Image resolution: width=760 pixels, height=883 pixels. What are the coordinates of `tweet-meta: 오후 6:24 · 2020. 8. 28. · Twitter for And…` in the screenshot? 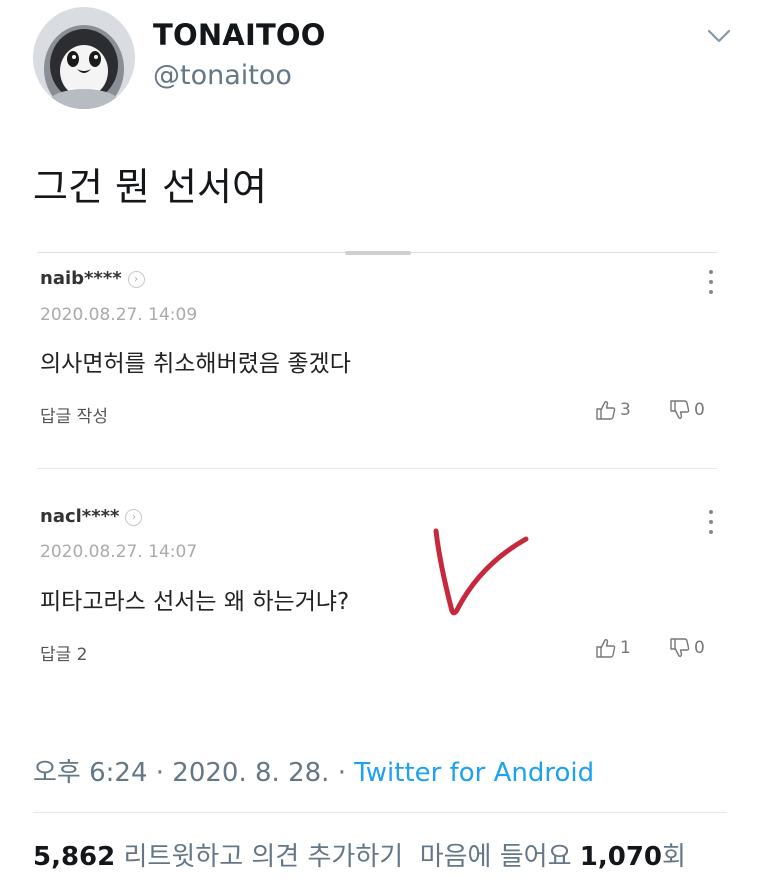 It's located at (313, 770).